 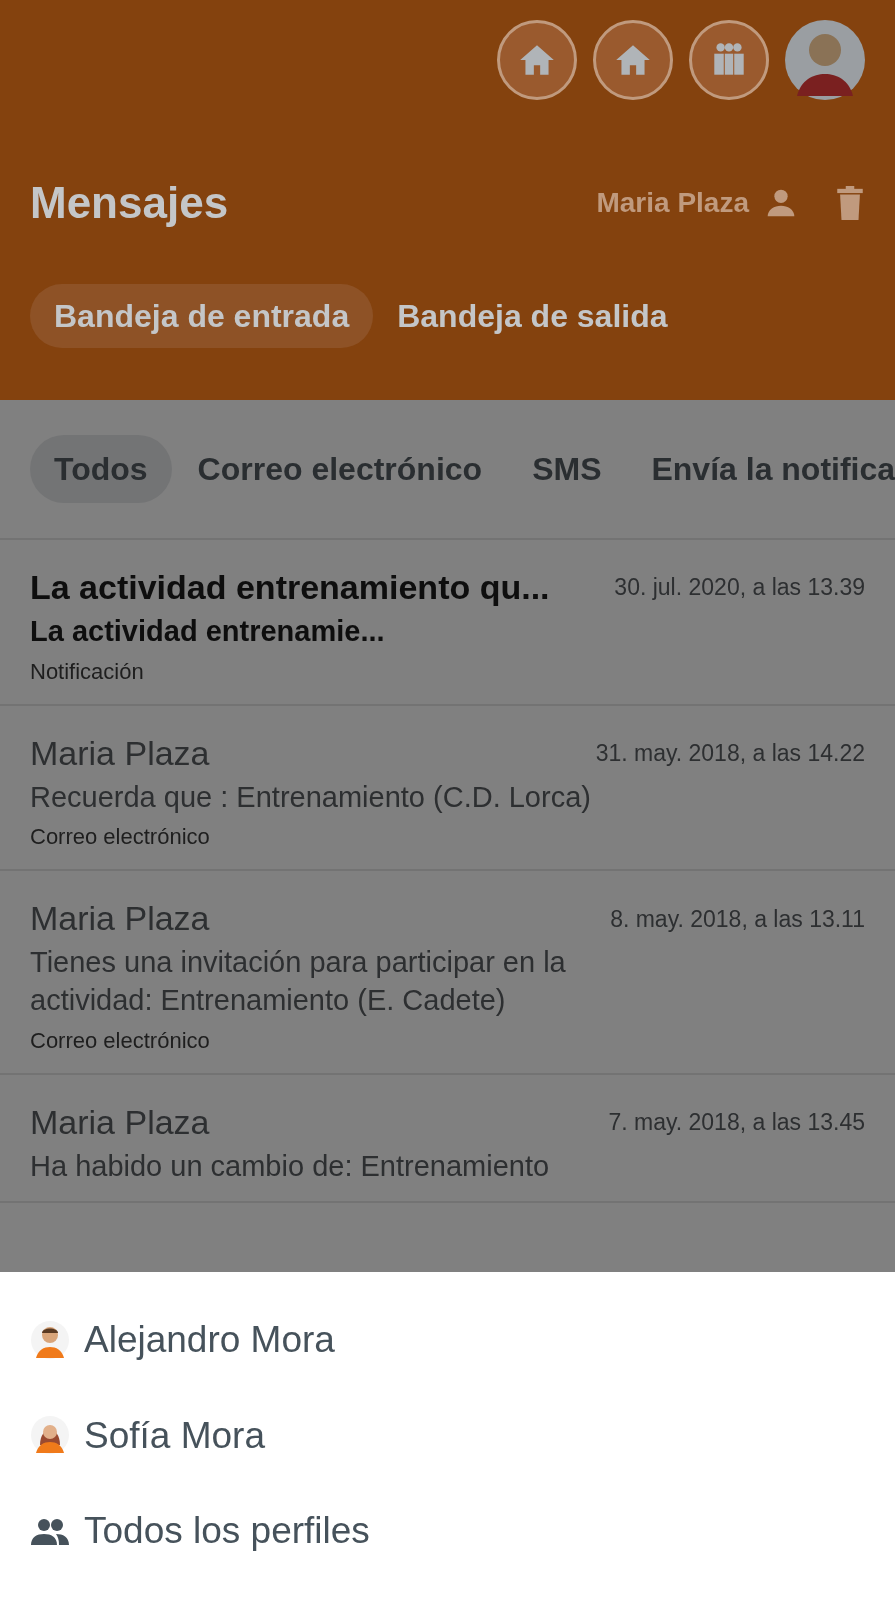 What do you see at coordinates (447, 1139) in the screenshot?
I see `message-row: Maria Plaza 7. may. 2018, a las 13.45 Ha habido un cambio de: Entrenamiento` at bounding box center [447, 1139].